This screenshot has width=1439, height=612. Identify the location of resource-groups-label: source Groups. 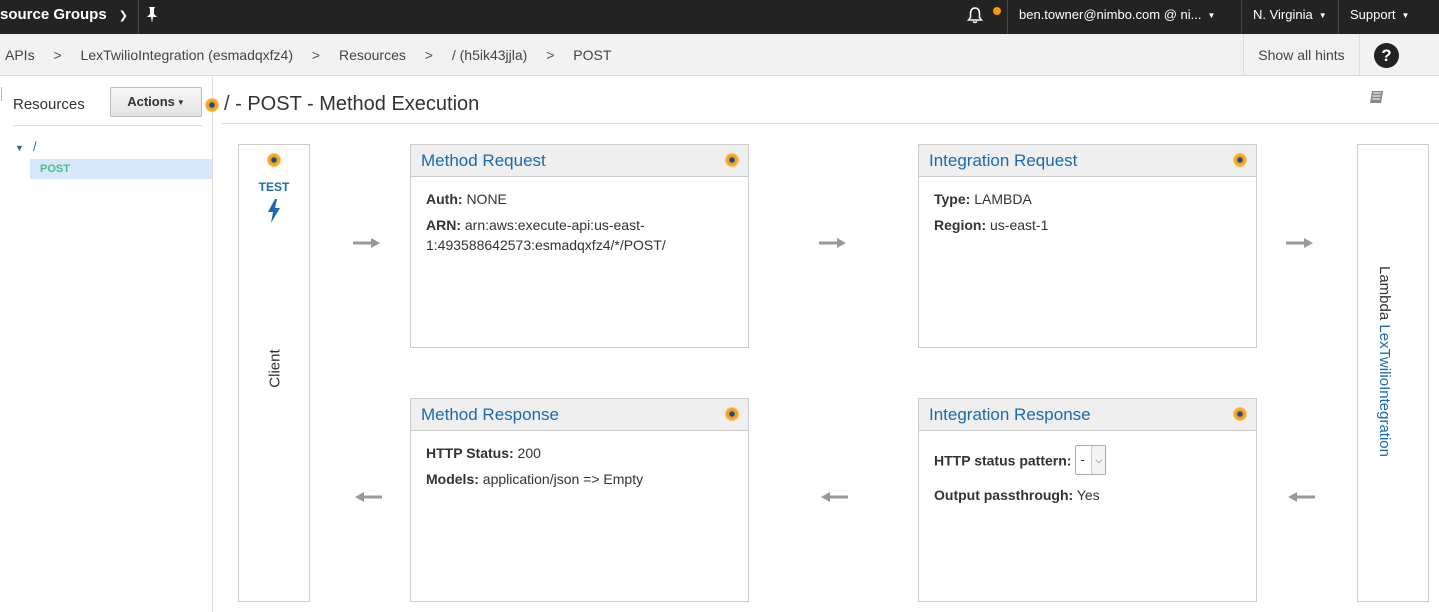
(53, 14).